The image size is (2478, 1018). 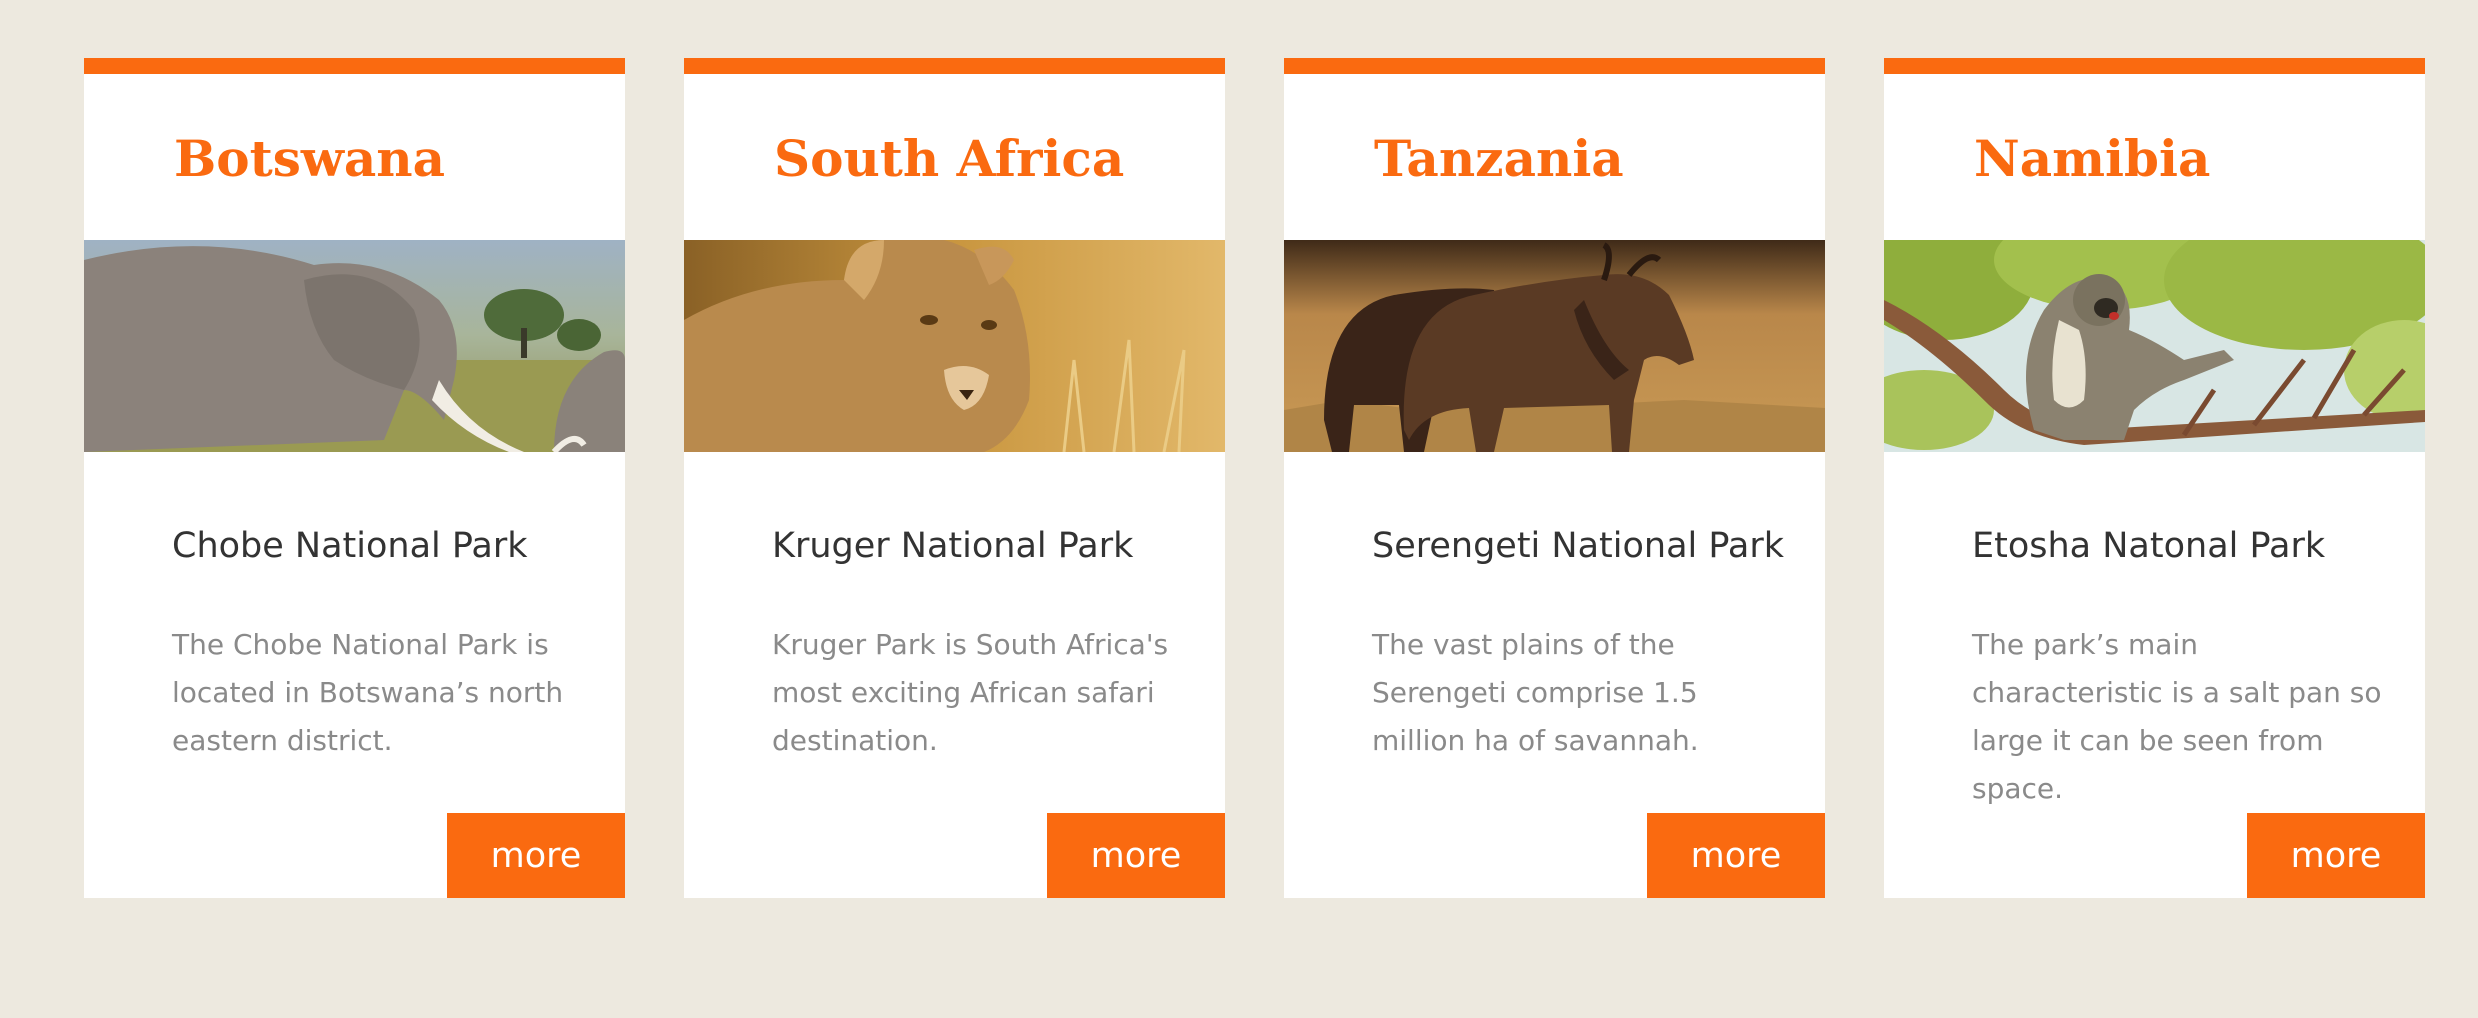 What do you see at coordinates (2149, 546) in the screenshot?
I see `park-name: Etosha Natonal Park` at bounding box center [2149, 546].